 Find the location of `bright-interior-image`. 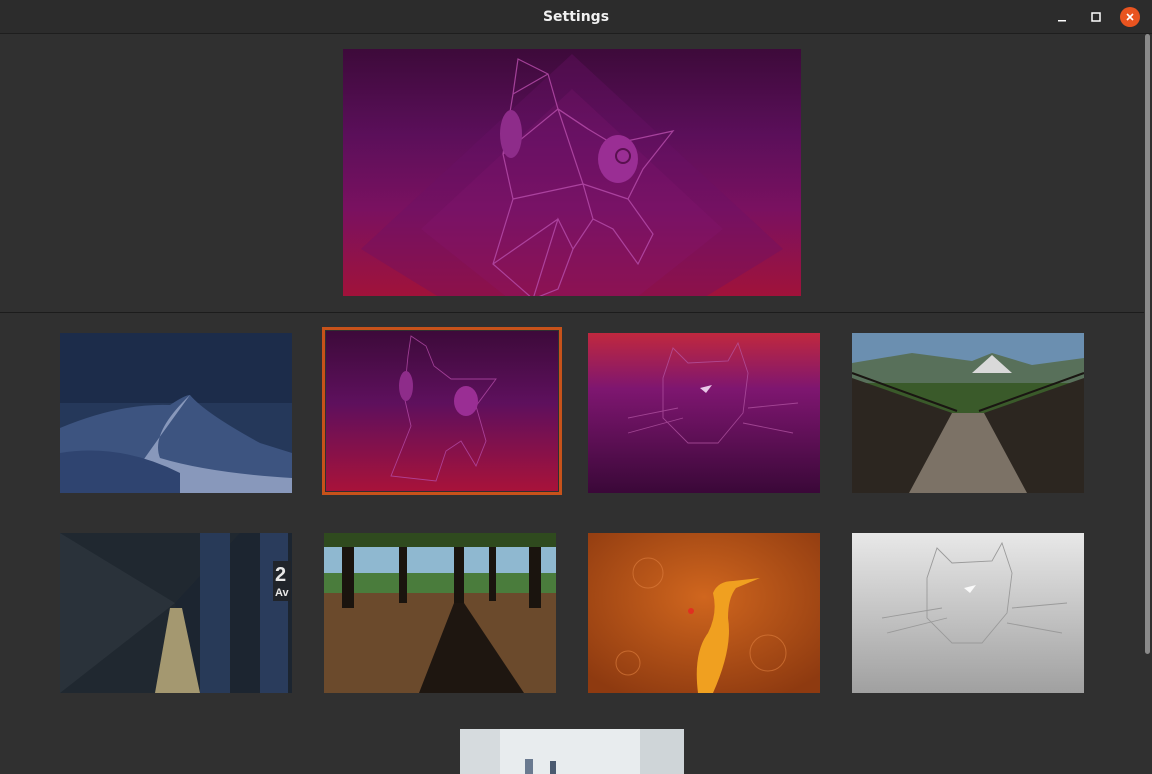

bright-interior-image is located at coordinates (572, 751).